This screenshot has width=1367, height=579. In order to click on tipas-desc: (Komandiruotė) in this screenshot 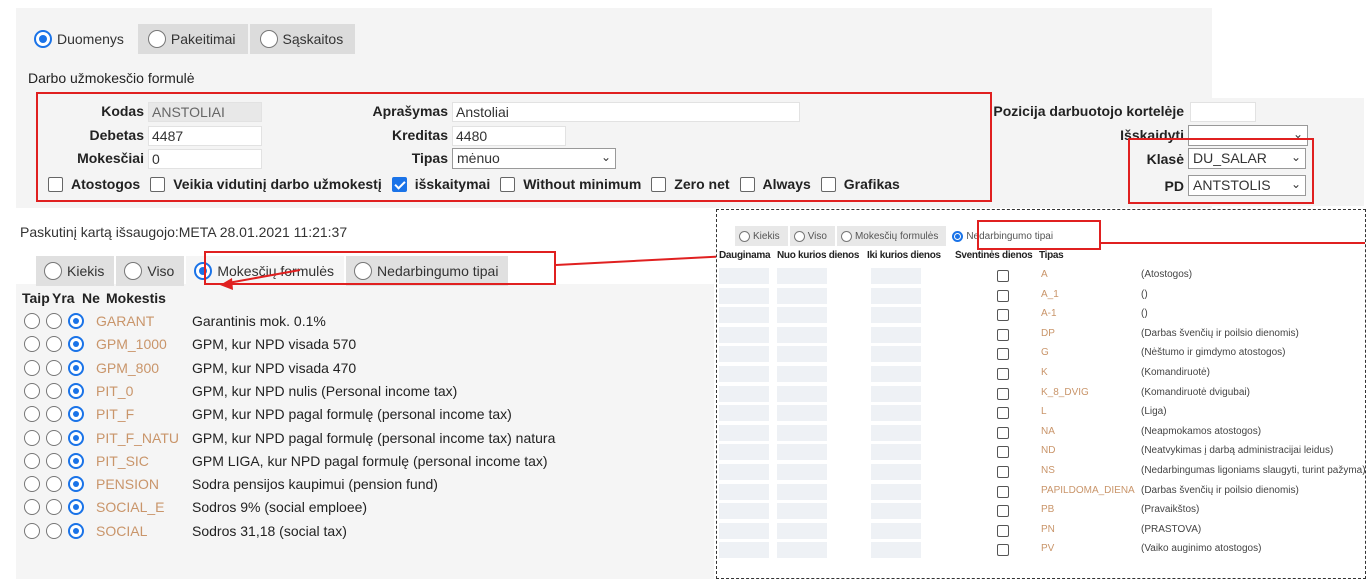, I will do `click(1175, 372)`.